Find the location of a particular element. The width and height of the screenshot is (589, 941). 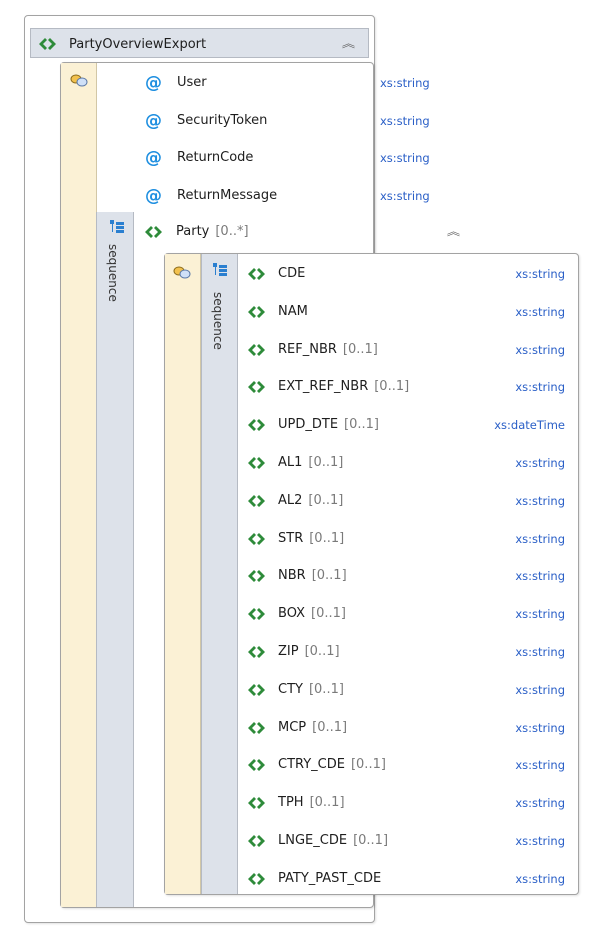

element-name: NBR [0..1] is located at coordinates (312, 575).